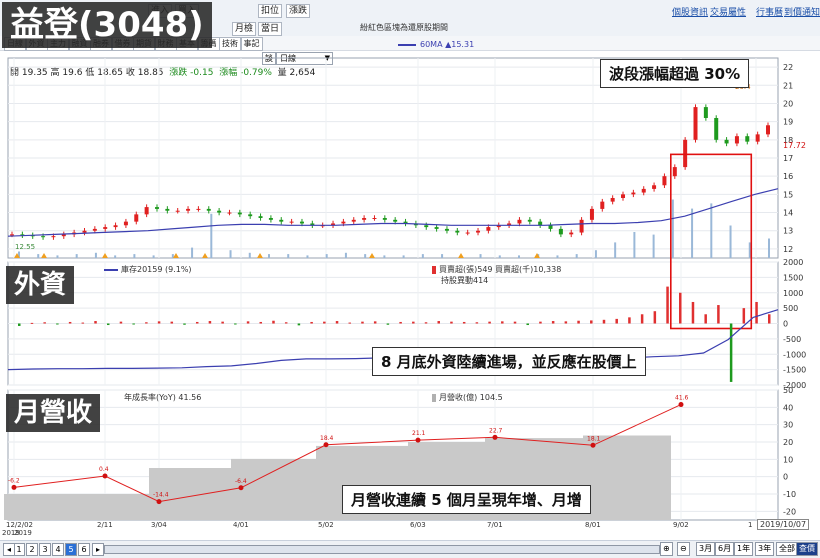  What do you see at coordinates (789, 511) in the screenshot?
I see `revenue-y-tick-7: -20` at bounding box center [789, 511].